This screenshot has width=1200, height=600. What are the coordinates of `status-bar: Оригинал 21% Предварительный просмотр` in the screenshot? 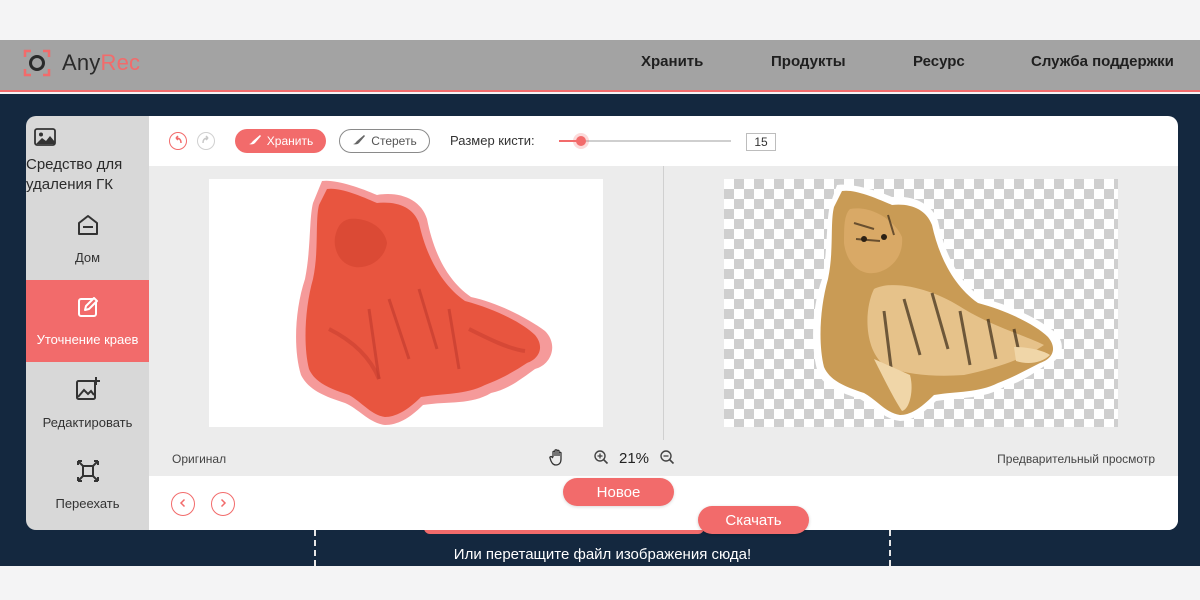 It's located at (663, 458).